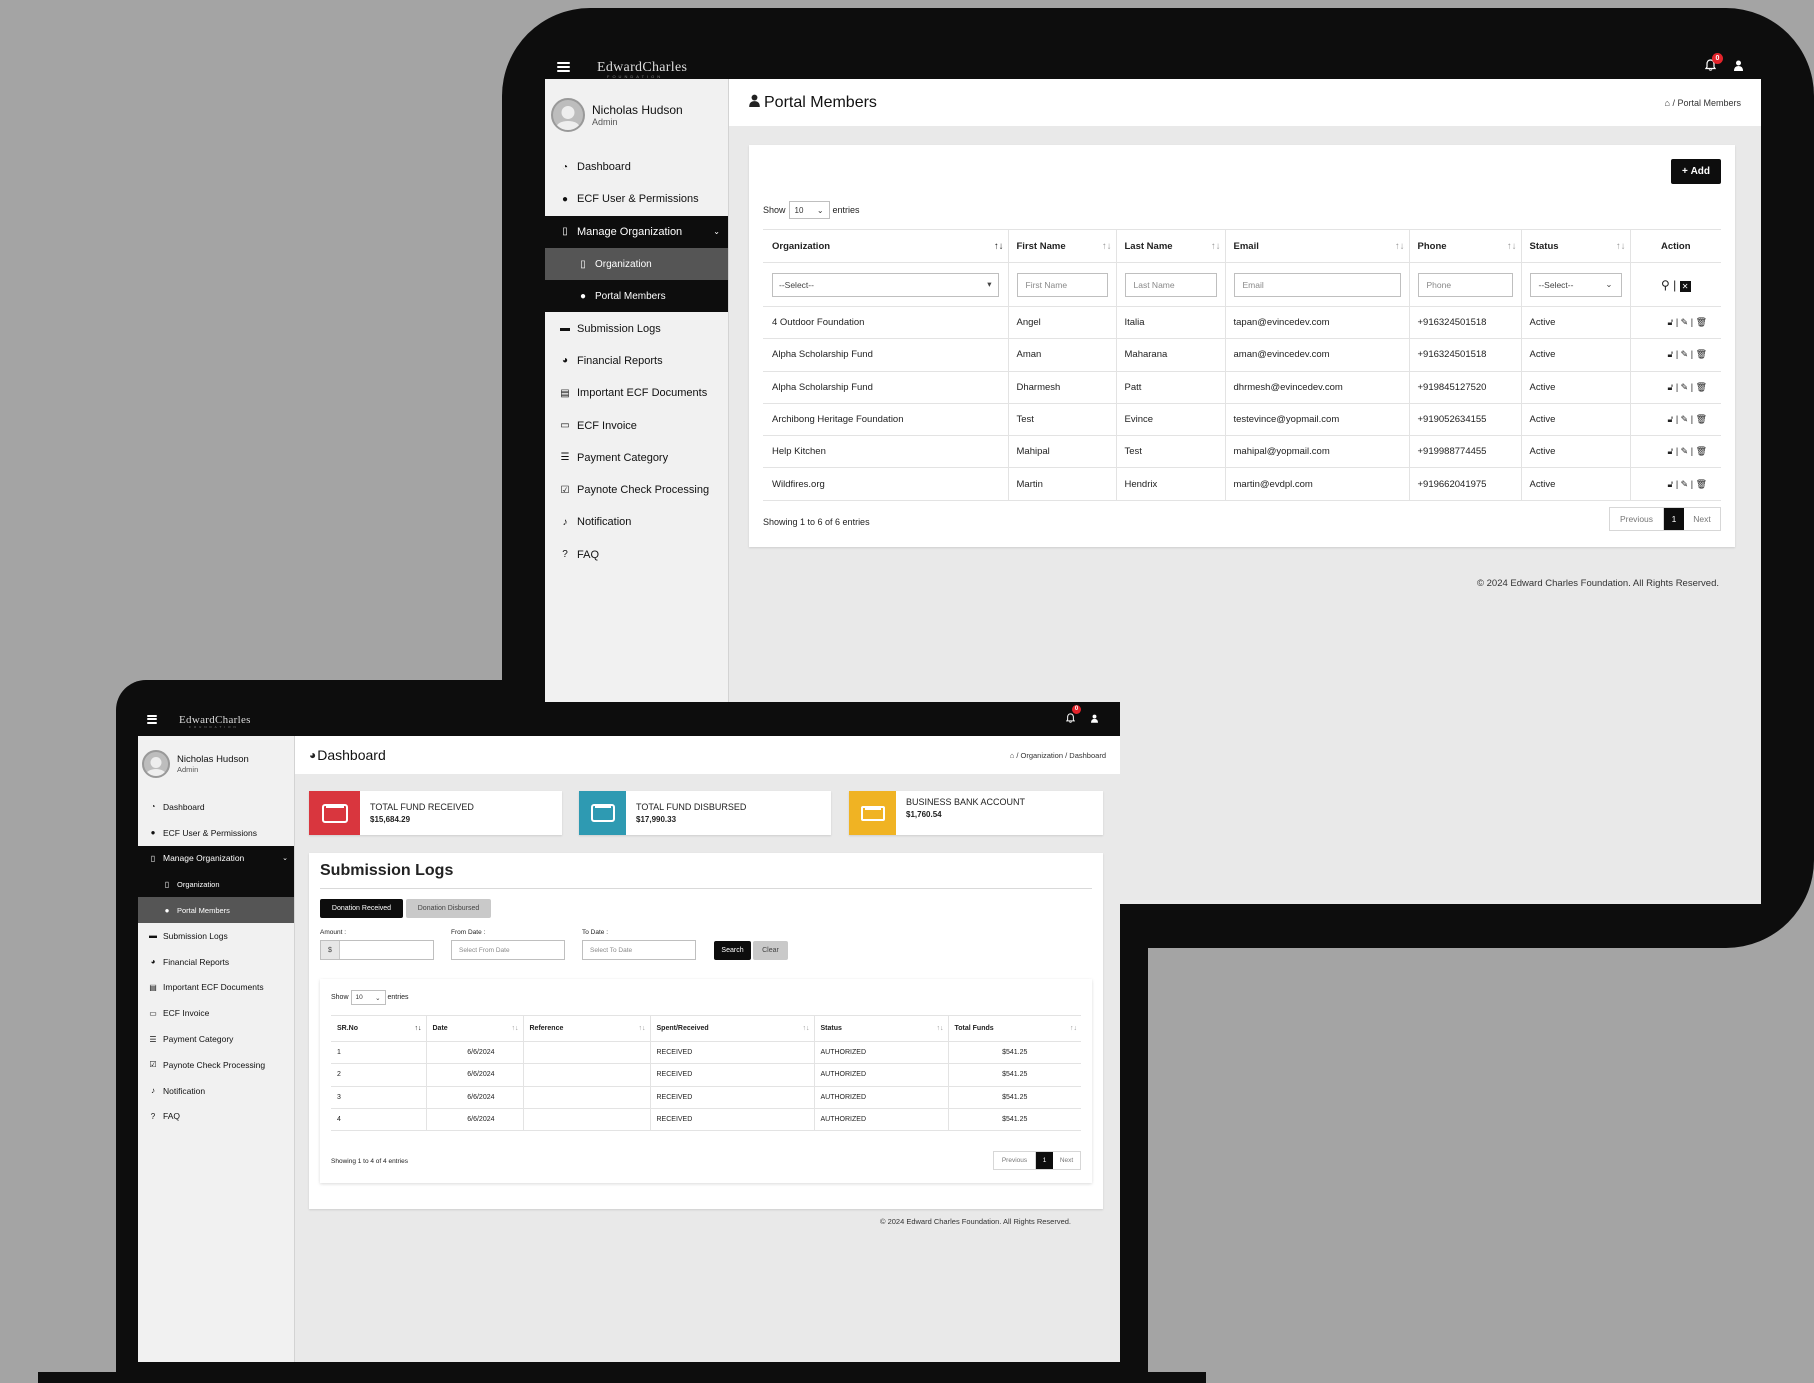  I want to click on col-header-total-funds: Total Funds ↑↓, so click(1014, 1028).